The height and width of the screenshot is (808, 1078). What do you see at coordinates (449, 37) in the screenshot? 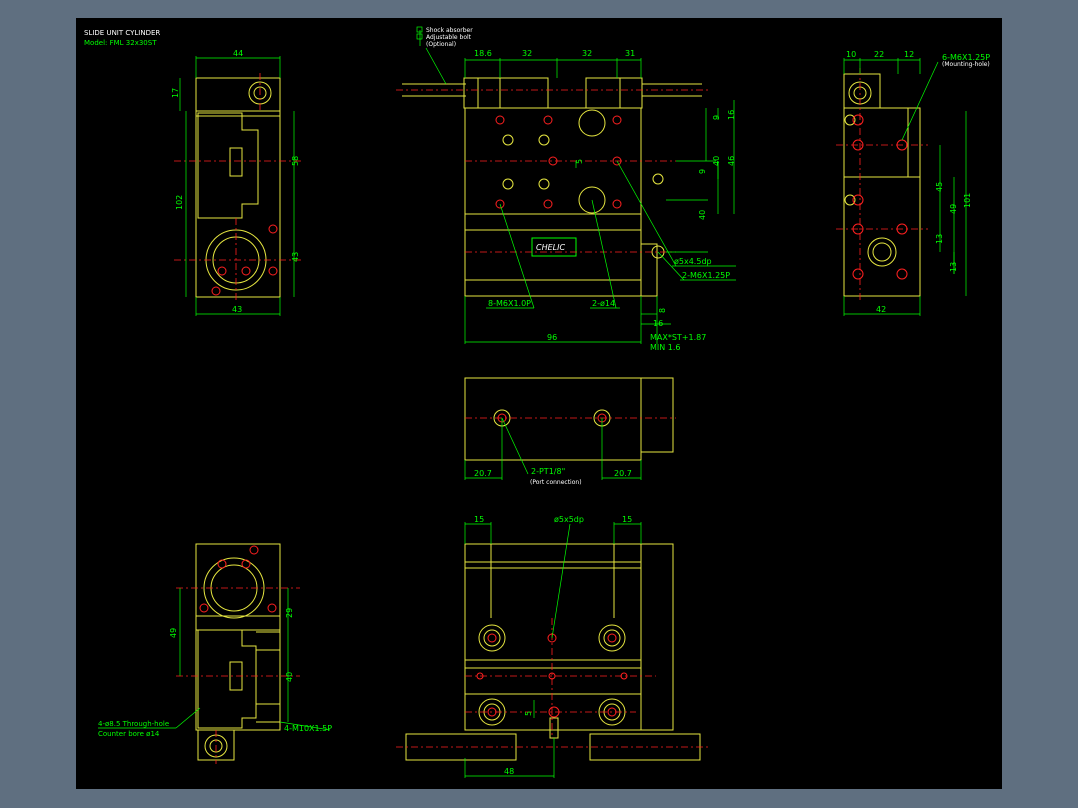
I see `note-adjustable-bolt: Adjustable bolt` at bounding box center [449, 37].